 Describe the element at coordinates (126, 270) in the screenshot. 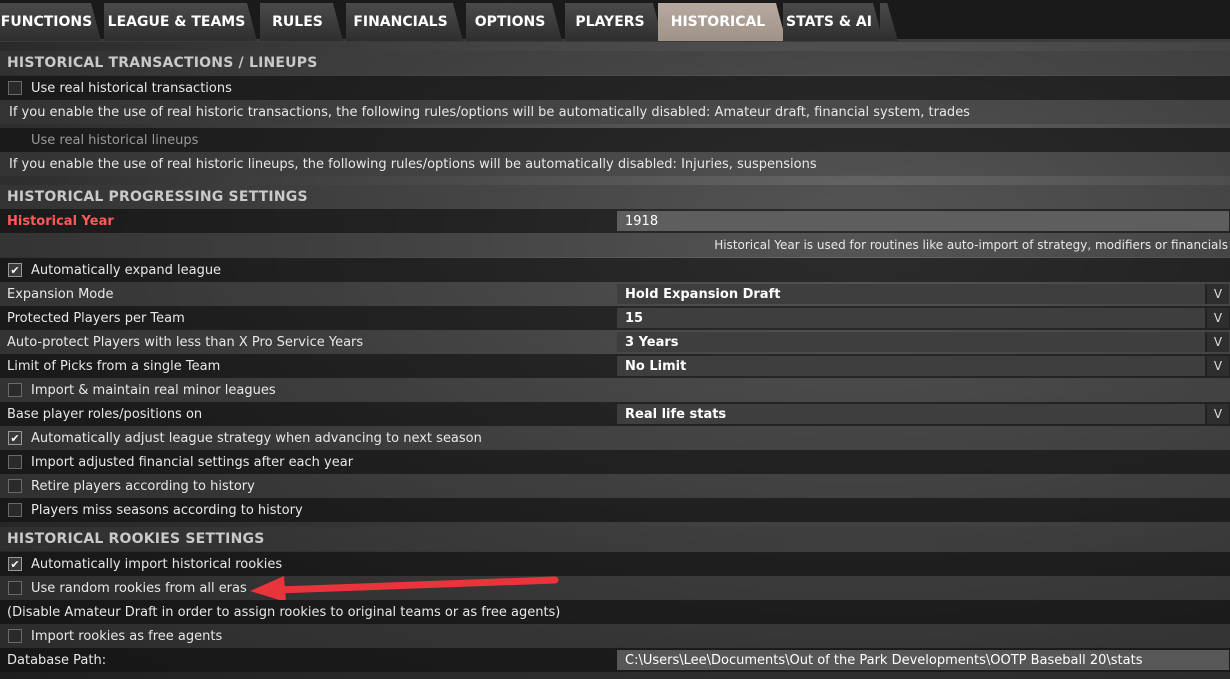

I see `checkbox-label: Automatically expand league` at that location.